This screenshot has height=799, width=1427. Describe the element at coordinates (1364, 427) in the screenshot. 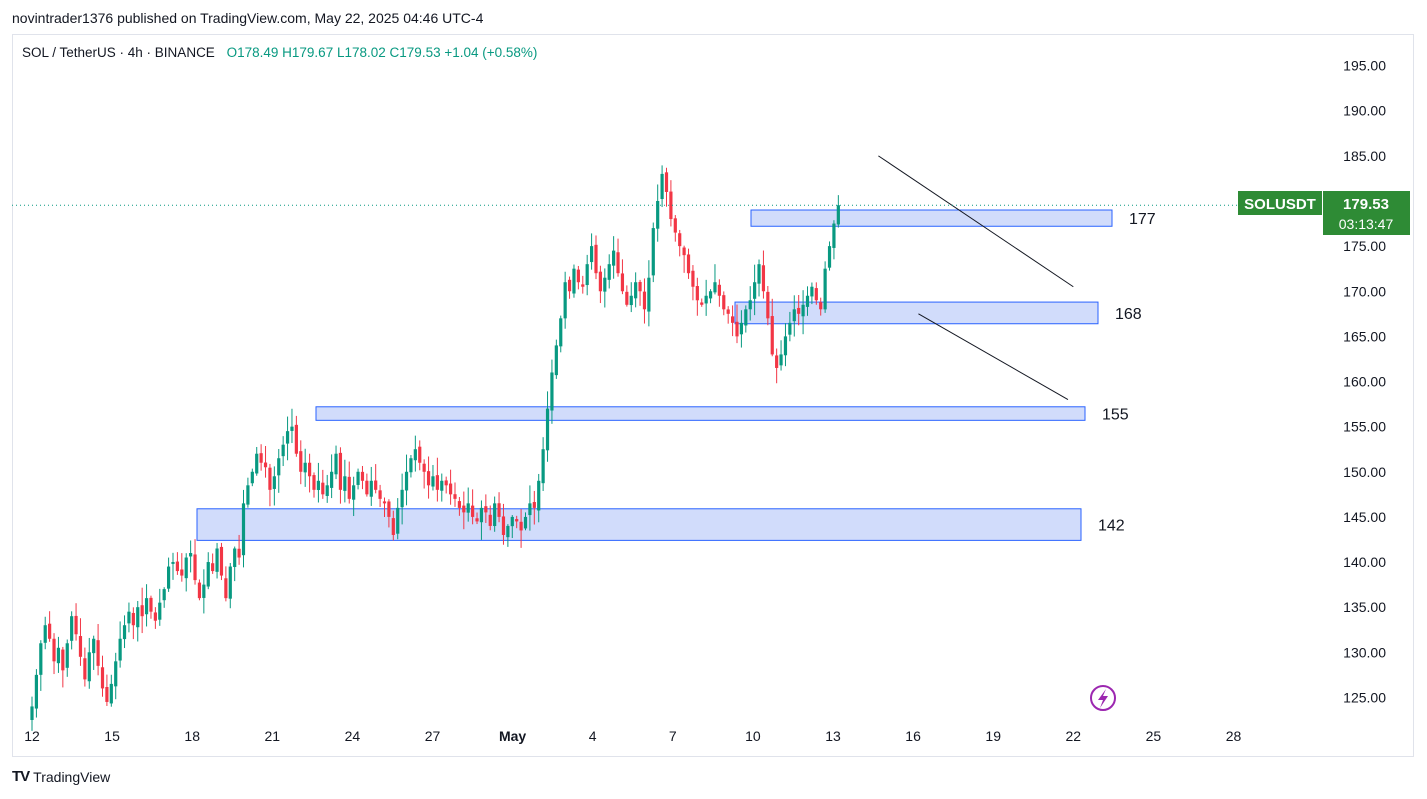

I see `y-tick-label: 155.00` at that location.